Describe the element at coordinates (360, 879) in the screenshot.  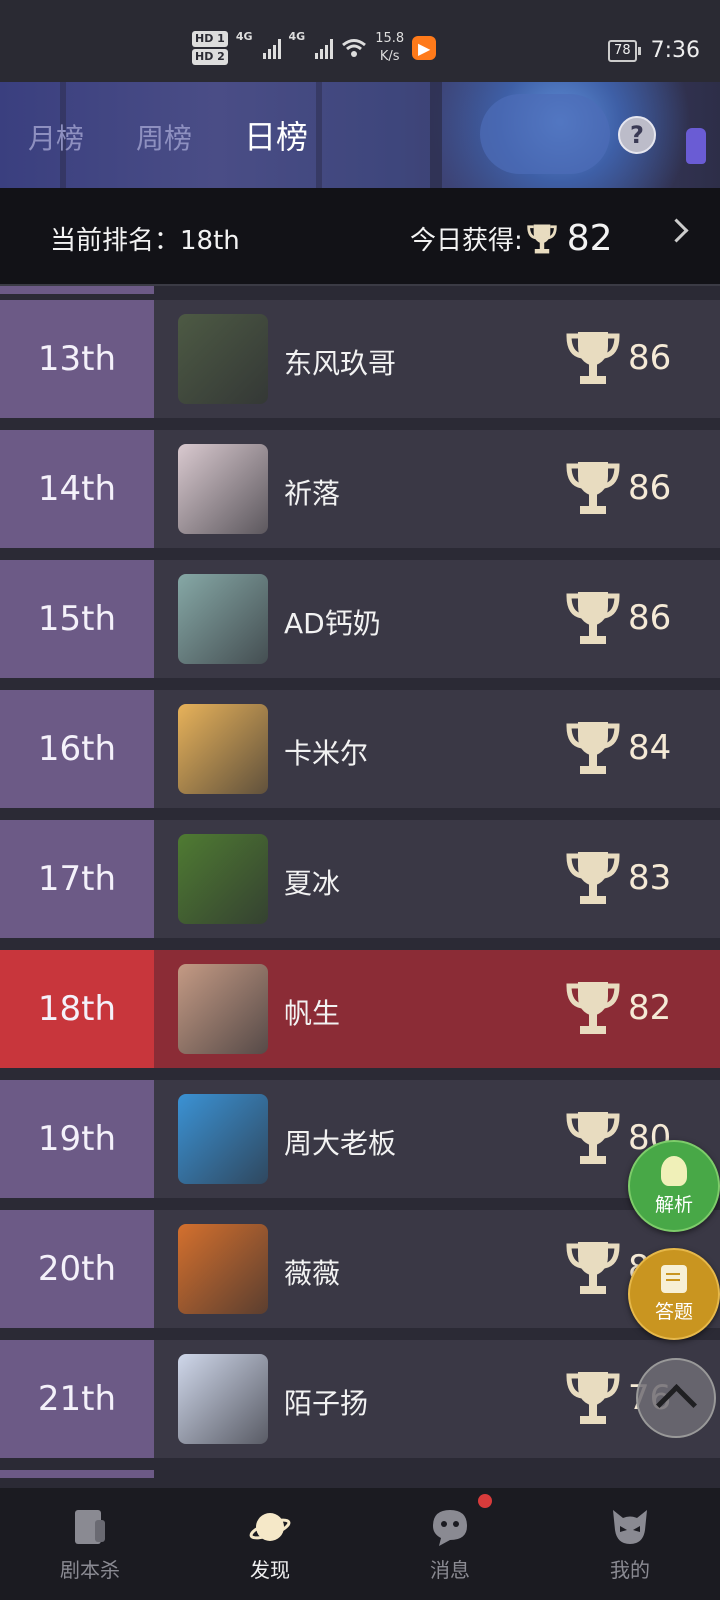
I see `ranking-row: 17th 夏冰 83` at that location.